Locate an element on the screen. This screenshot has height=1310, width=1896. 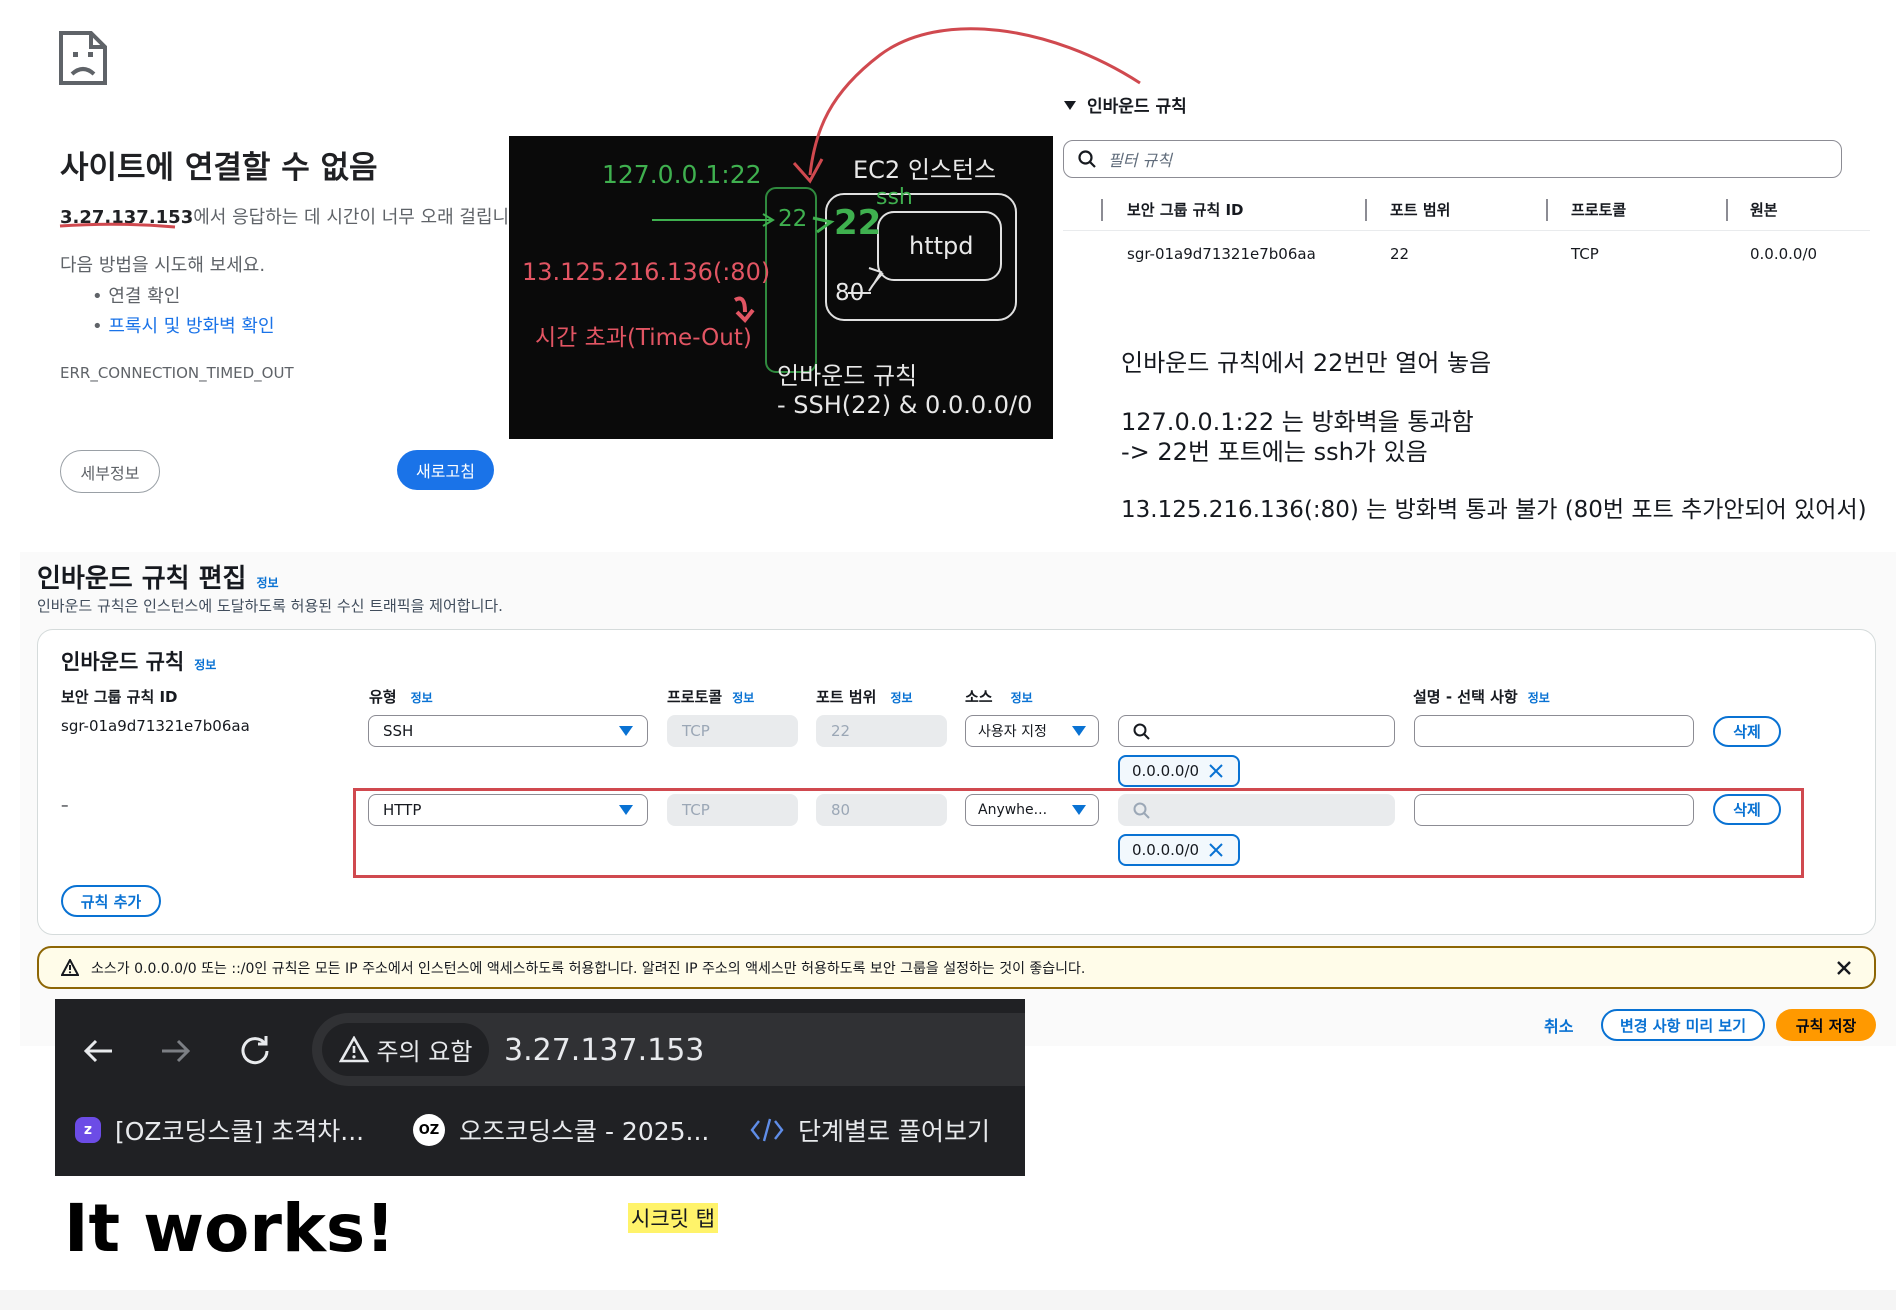
inbound-collapse-toggle: 인바운드 규칙 is located at coordinates (1125, 104).